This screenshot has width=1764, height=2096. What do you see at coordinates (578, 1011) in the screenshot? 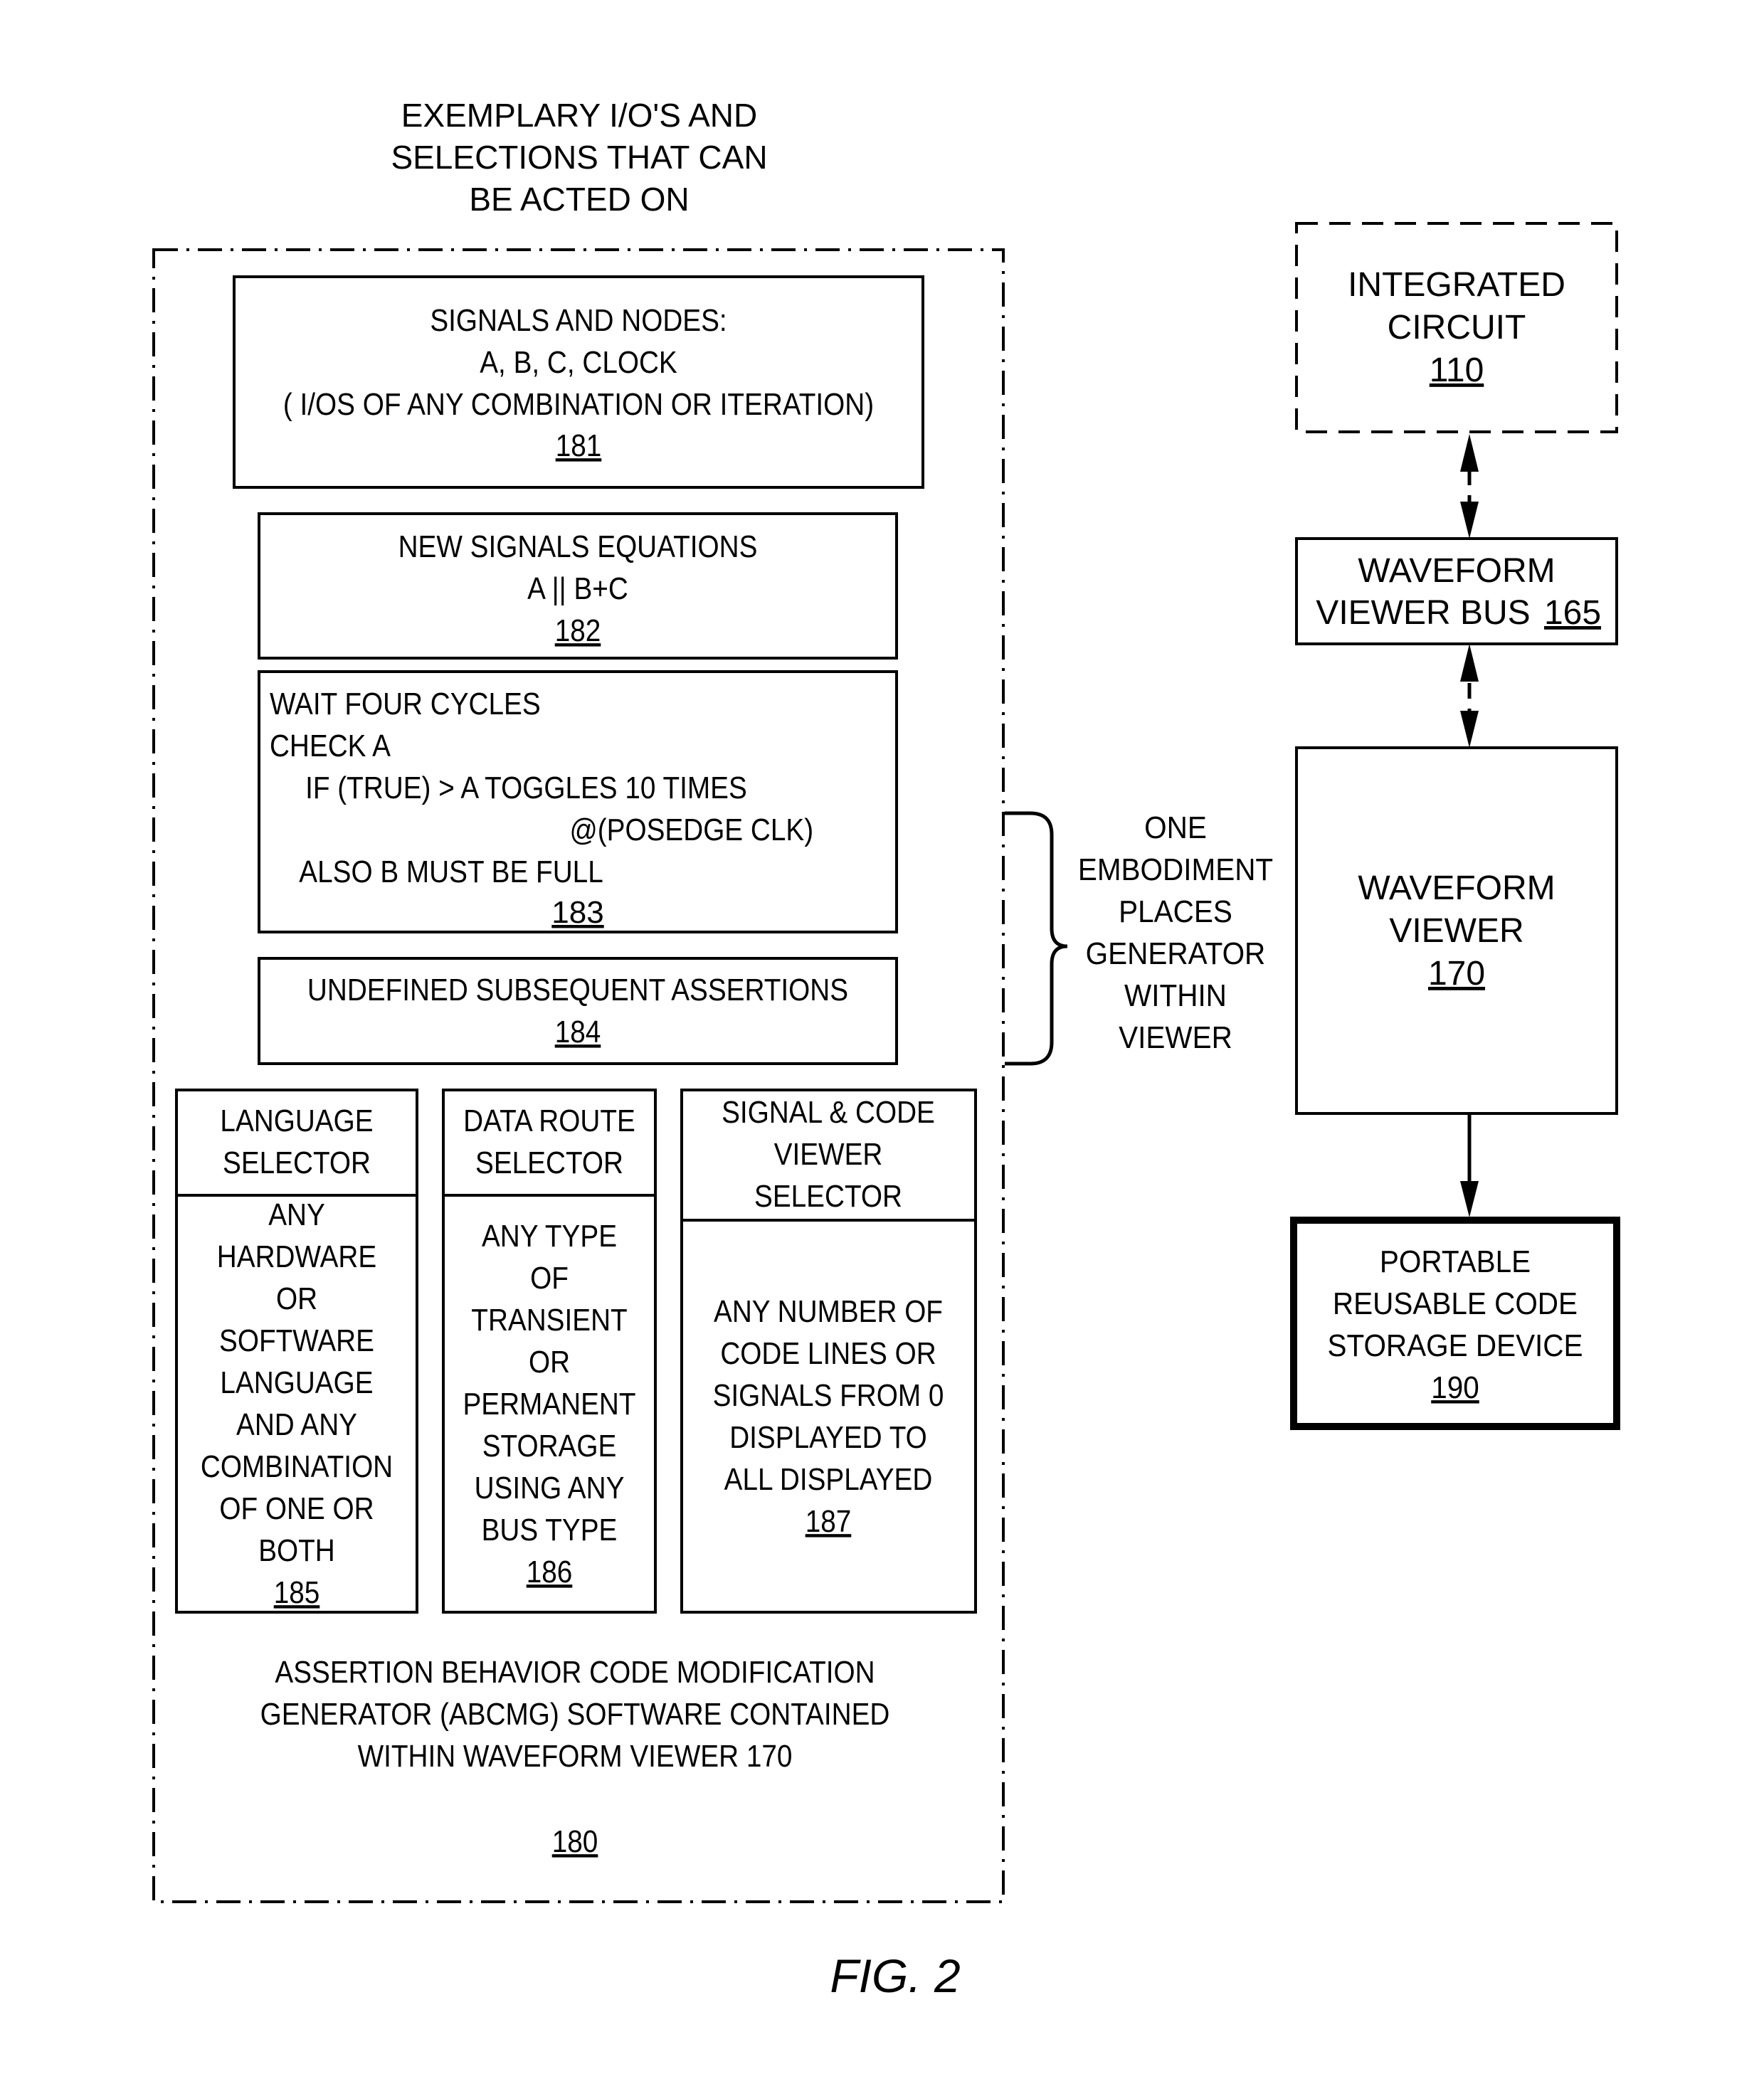
I see `undefined-assertions-box: UNDEFINED SUBSEQUENT ASSERTIONS 184` at bounding box center [578, 1011].